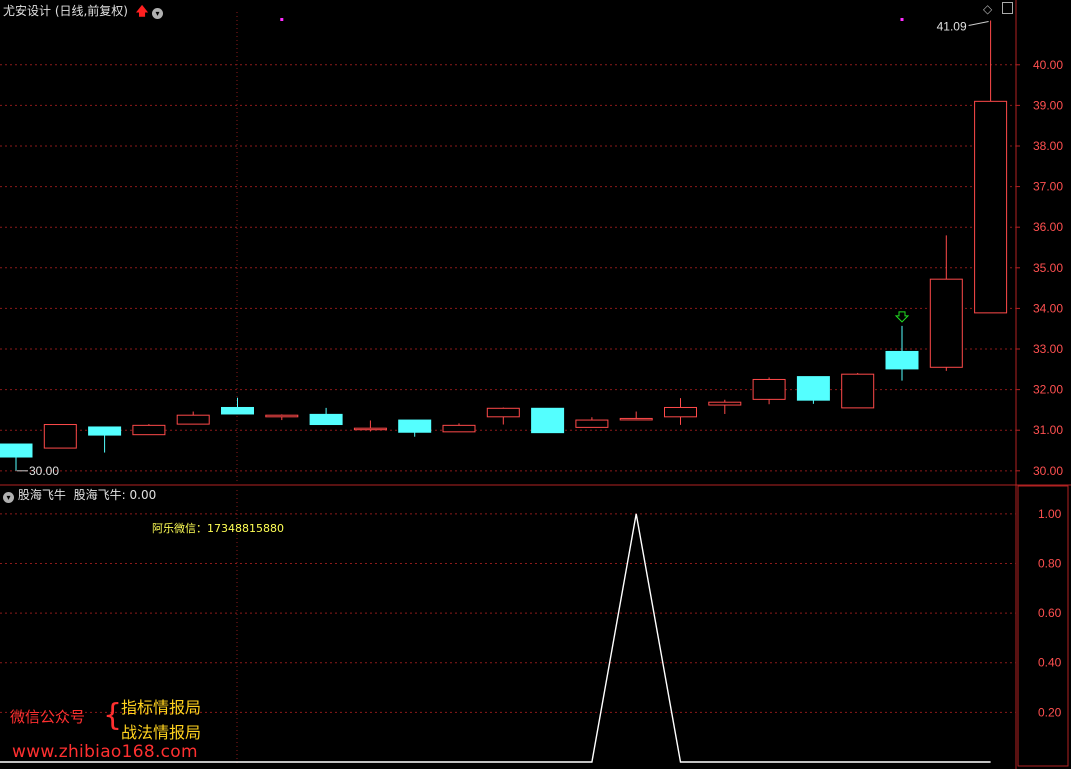  I want to click on price-tick-label: 35.00, so click(1048, 268).